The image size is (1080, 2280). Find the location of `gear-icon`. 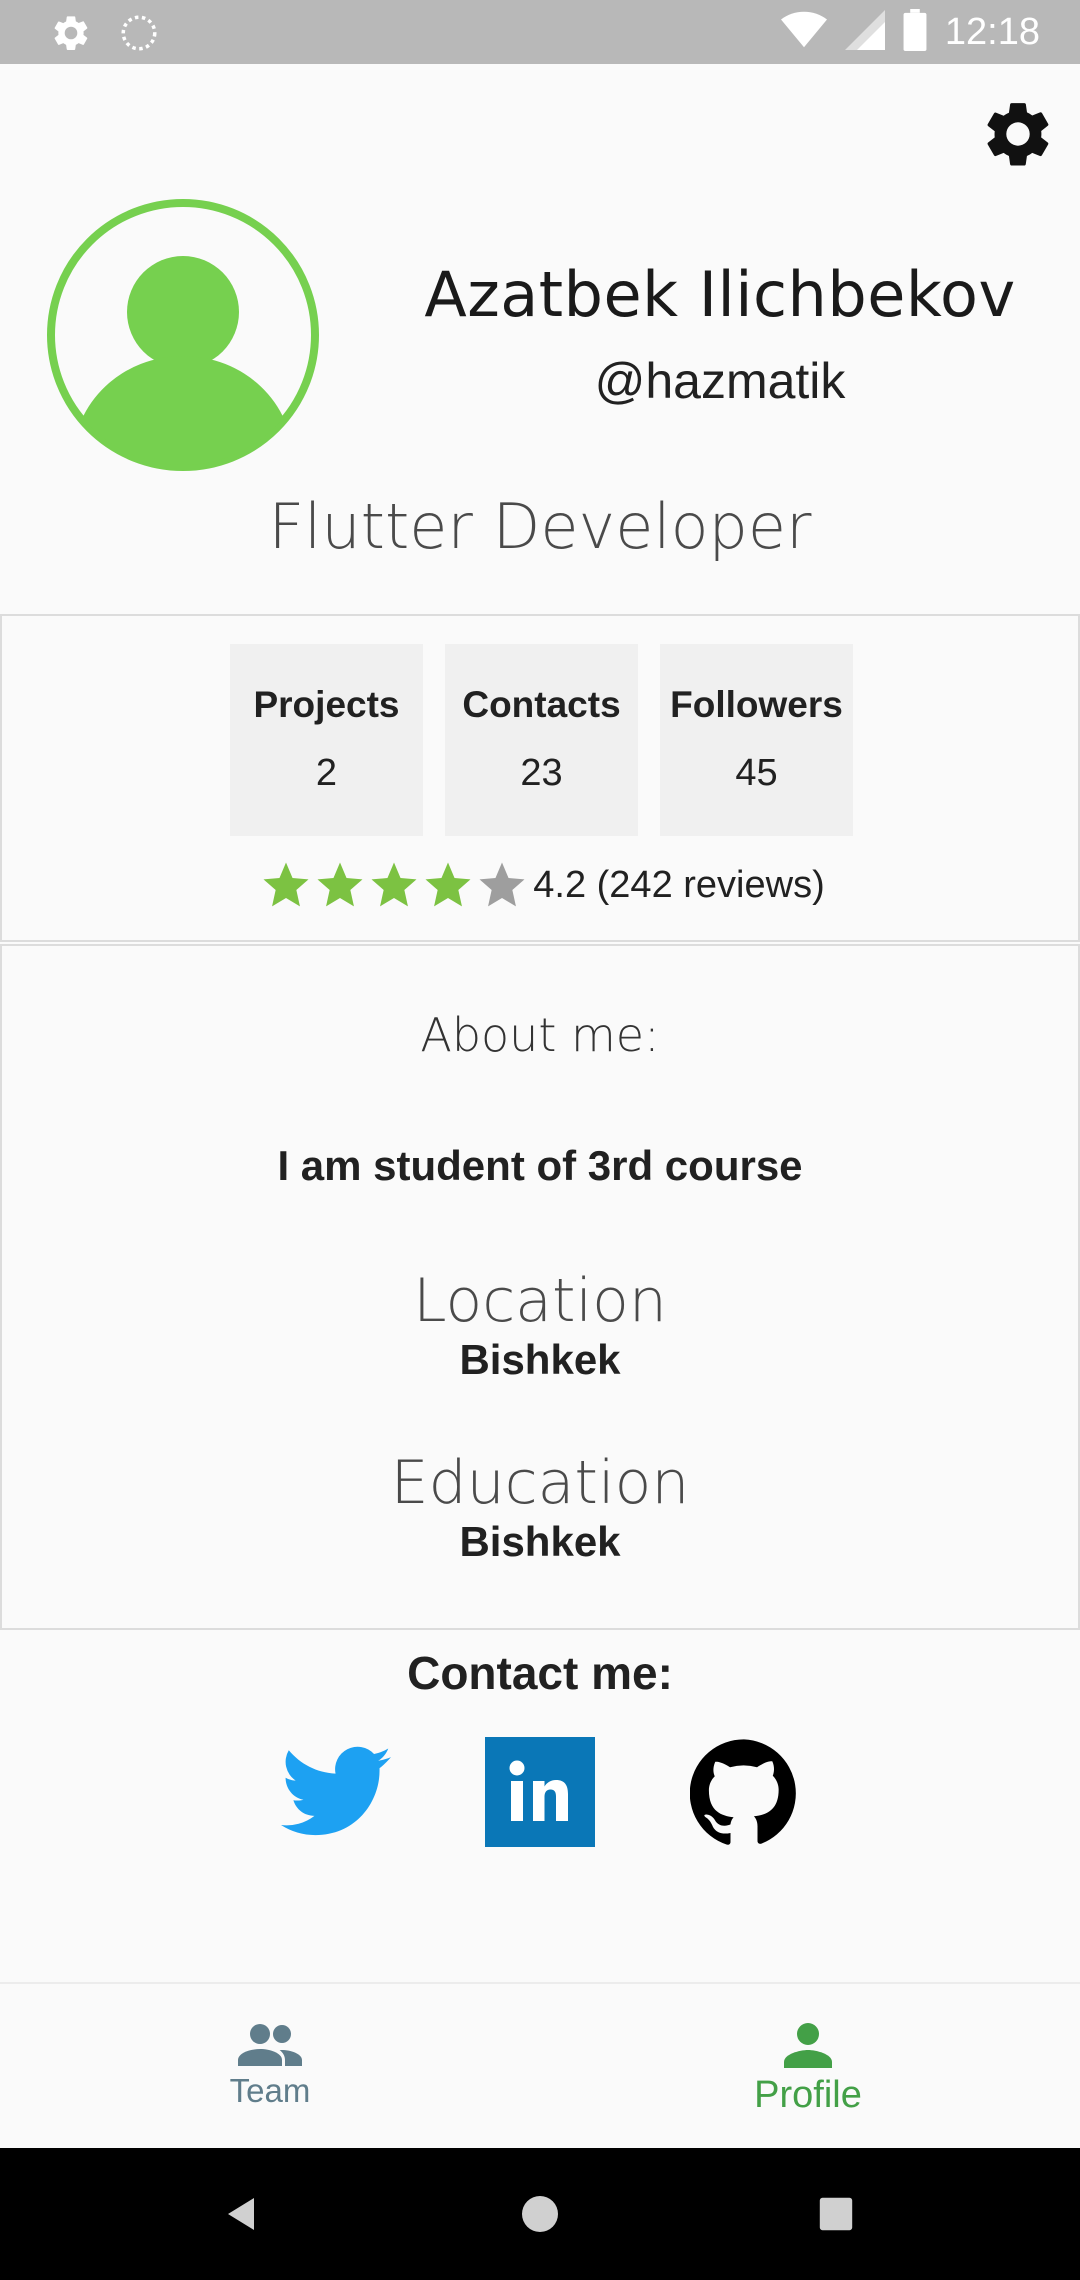

gear-icon is located at coordinates (1018, 136).